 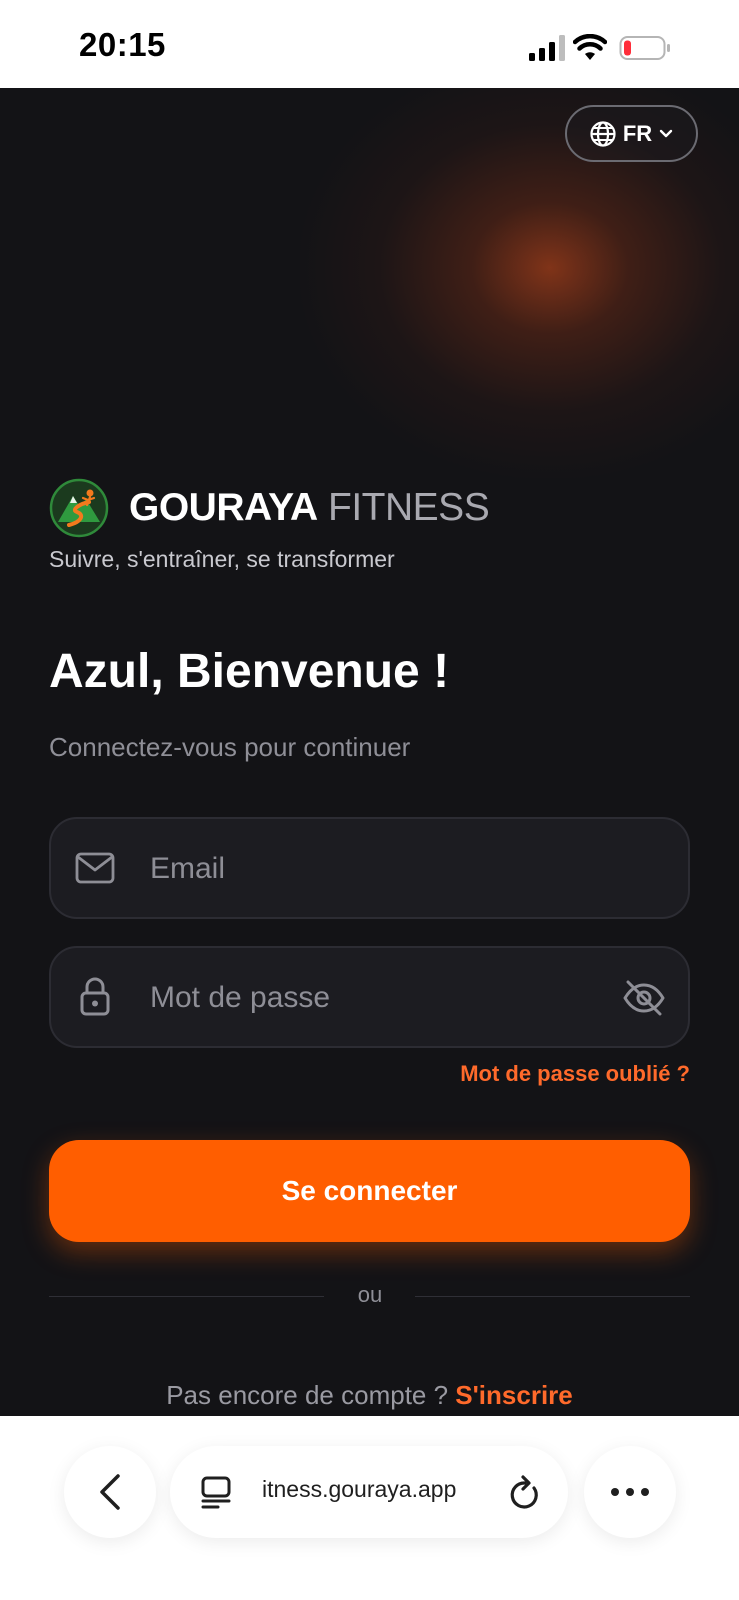 What do you see at coordinates (403, 507) in the screenshot?
I see `brand-name-secondary: FITNESS` at bounding box center [403, 507].